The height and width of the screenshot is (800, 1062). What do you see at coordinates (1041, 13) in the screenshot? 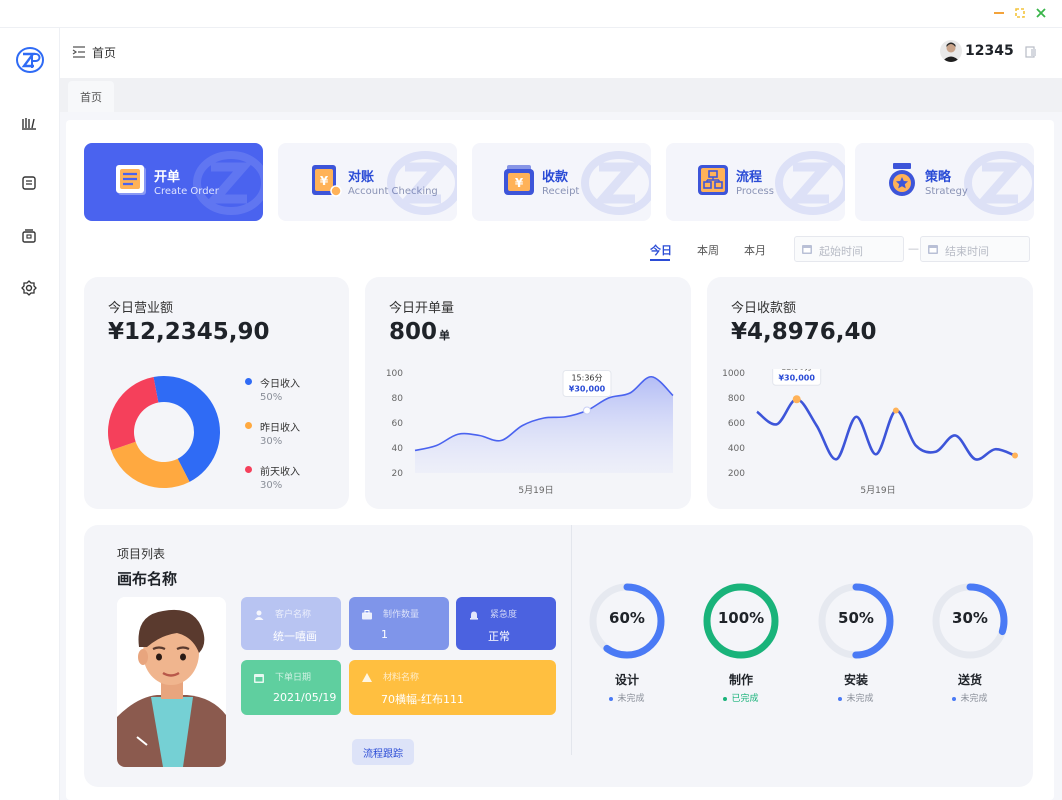
I see `close-icon` at bounding box center [1041, 13].